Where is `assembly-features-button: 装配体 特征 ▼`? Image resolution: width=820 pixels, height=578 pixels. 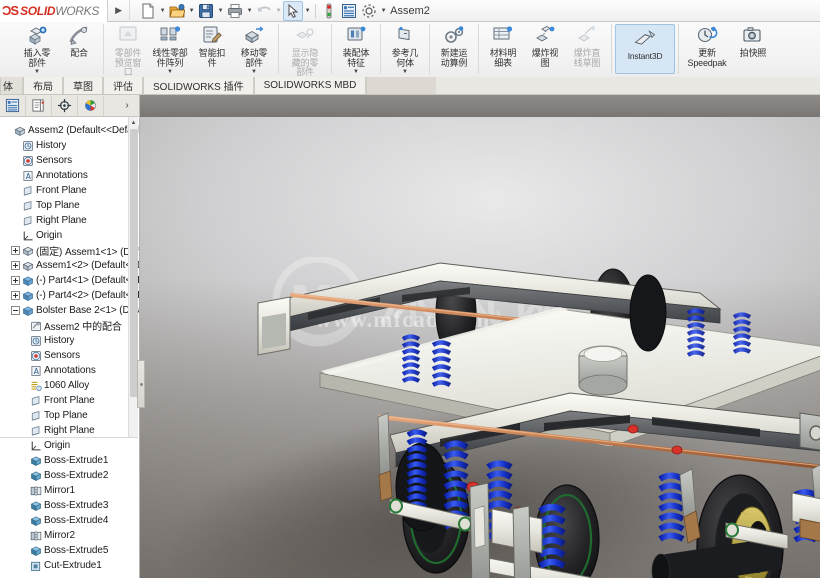
assembly-features-button: 装配体 特征 ▼ is located at coordinates (356, 49).